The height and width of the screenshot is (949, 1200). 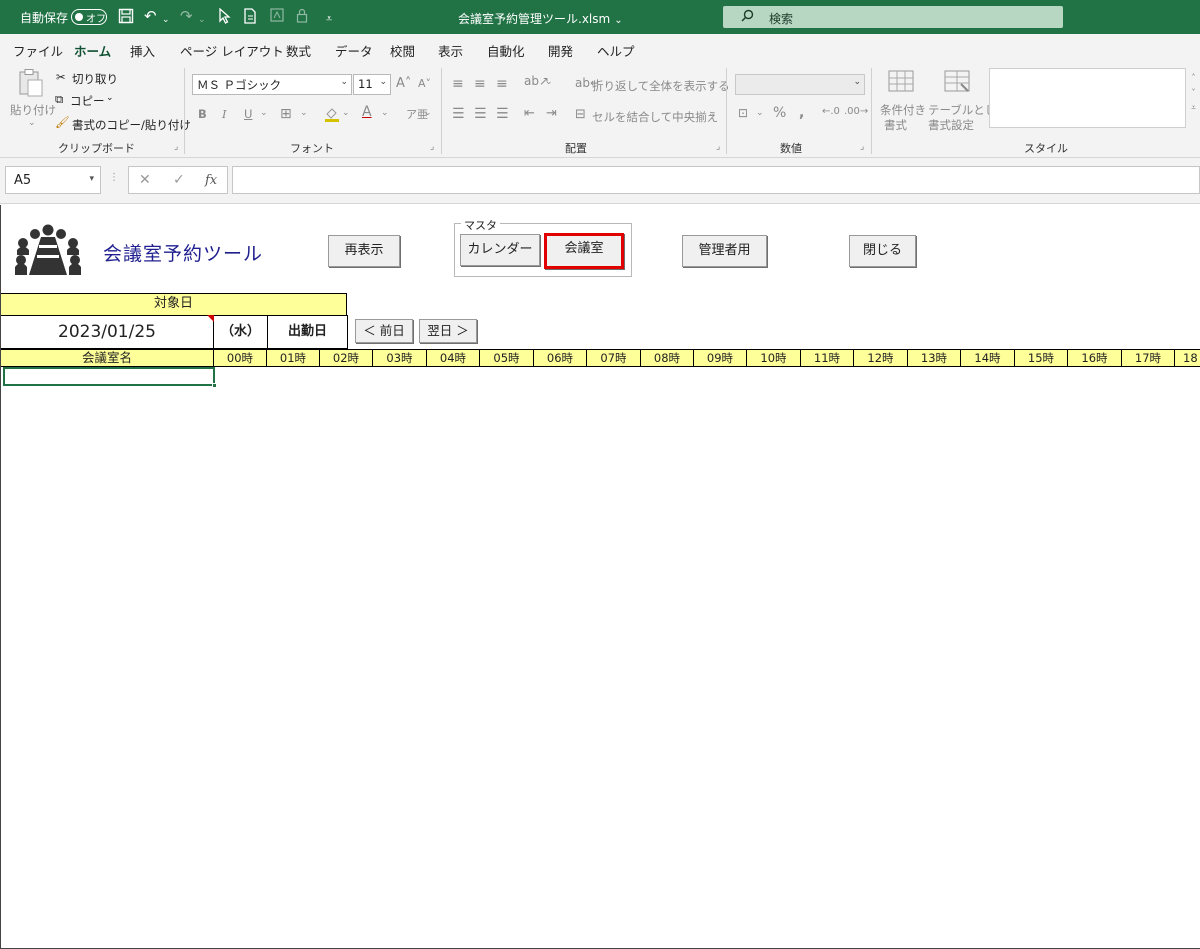 I want to click on merge-center-button: セルを結合して中央揃え, so click(x=655, y=117).